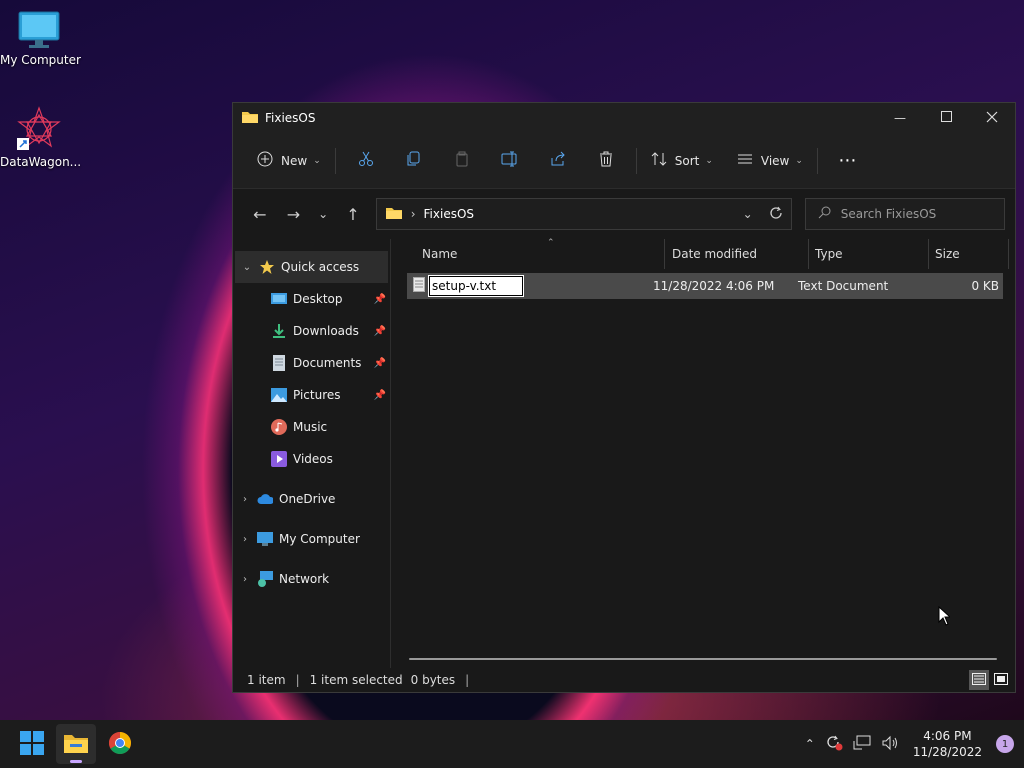 The height and width of the screenshot is (768, 1024). Describe the element at coordinates (311, 539) in the screenshot. I see `sidebar-item-my-computer: › My Computer` at that location.